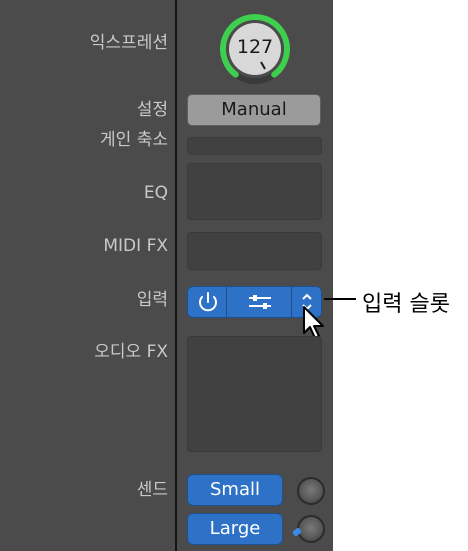 This screenshot has height=551, width=468. What do you see at coordinates (254, 191) in the screenshot?
I see `eq-slot` at bounding box center [254, 191].